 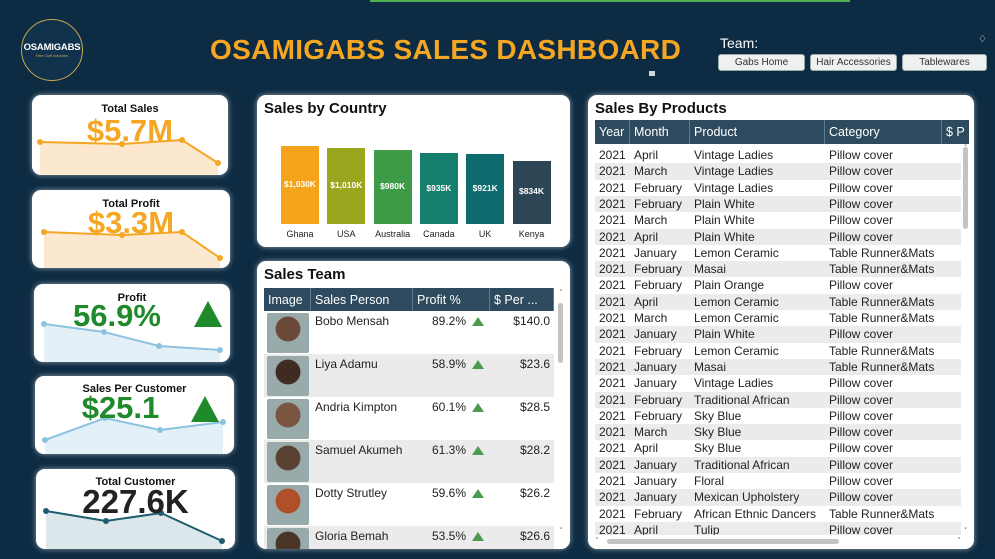 What do you see at coordinates (287, 299) in the screenshot?
I see `column-header-image: Image` at bounding box center [287, 299].